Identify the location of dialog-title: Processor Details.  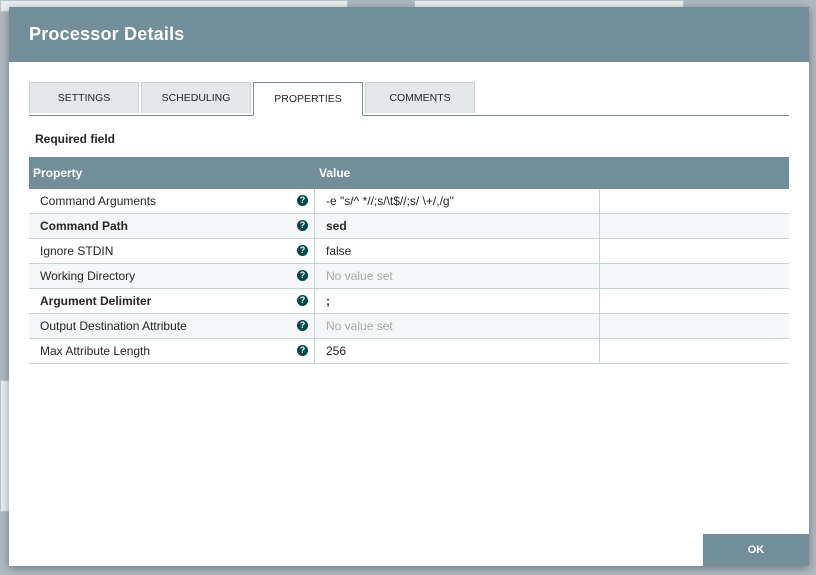
(107, 34).